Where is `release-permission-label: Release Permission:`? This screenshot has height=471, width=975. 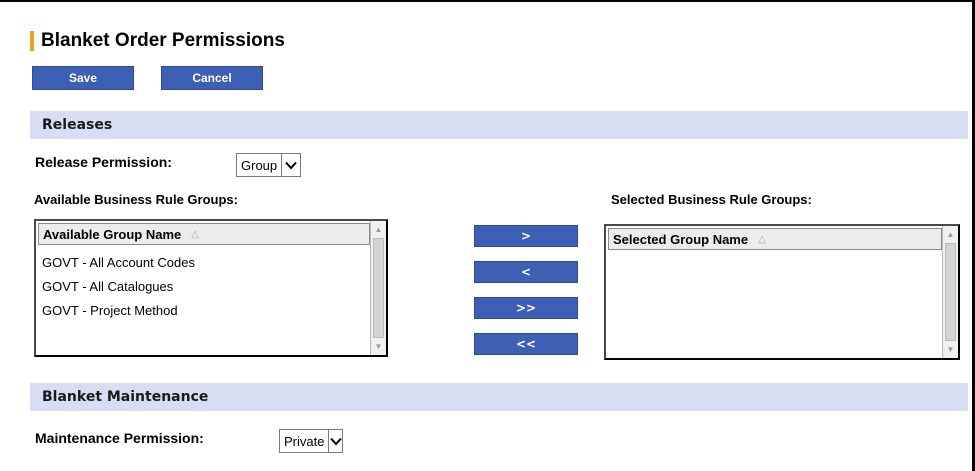 release-permission-label: Release Permission: is located at coordinates (103, 162).